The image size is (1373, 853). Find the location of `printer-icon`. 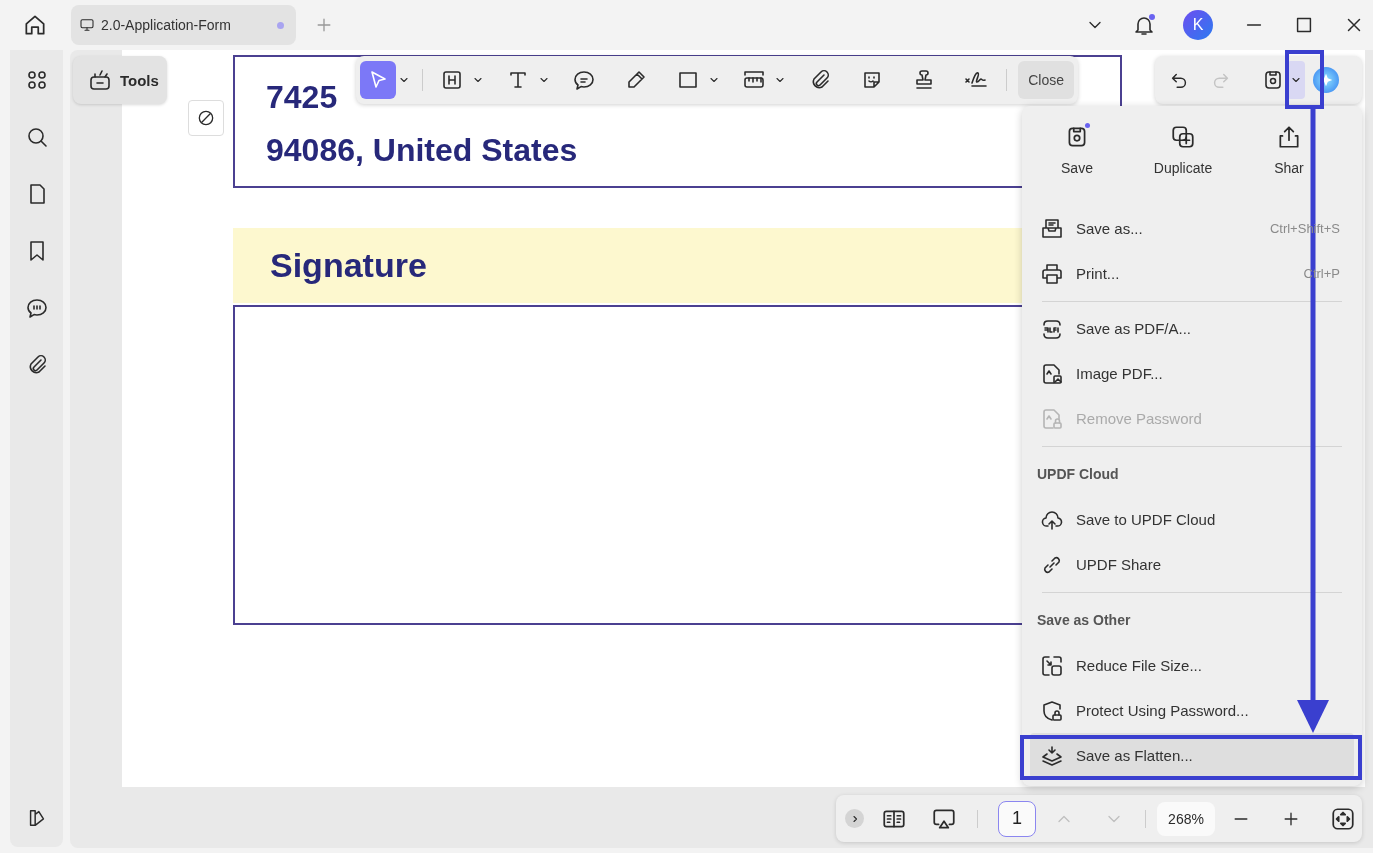

printer-icon is located at coordinates (1052, 273).